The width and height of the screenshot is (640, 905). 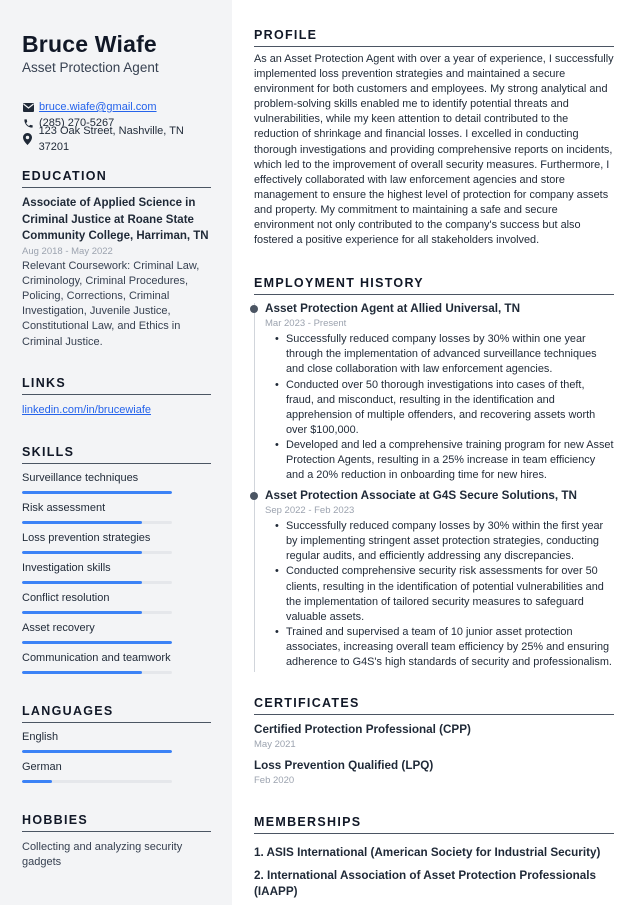 I want to click on map-pin-icon, so click(x=28, y=139).